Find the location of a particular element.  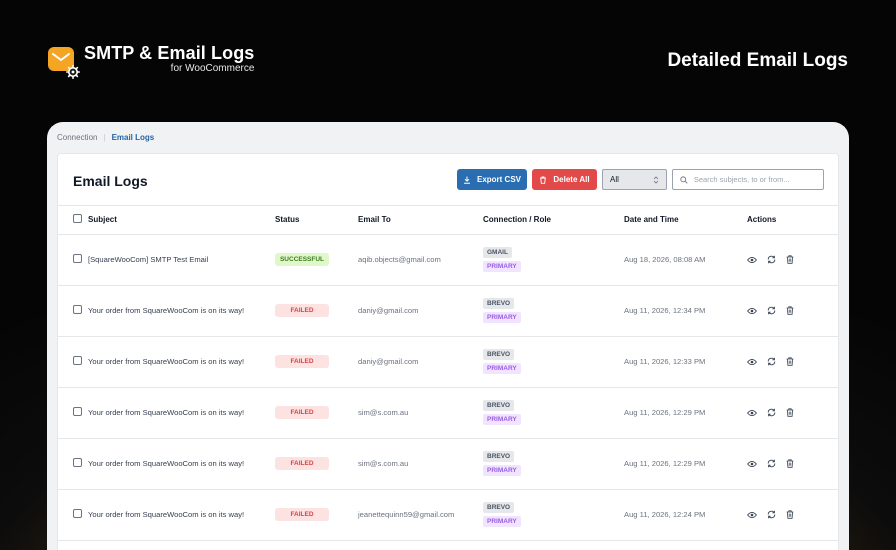

breadcrumb-email-logs: Email Logs is located at coordinates (133, 137).